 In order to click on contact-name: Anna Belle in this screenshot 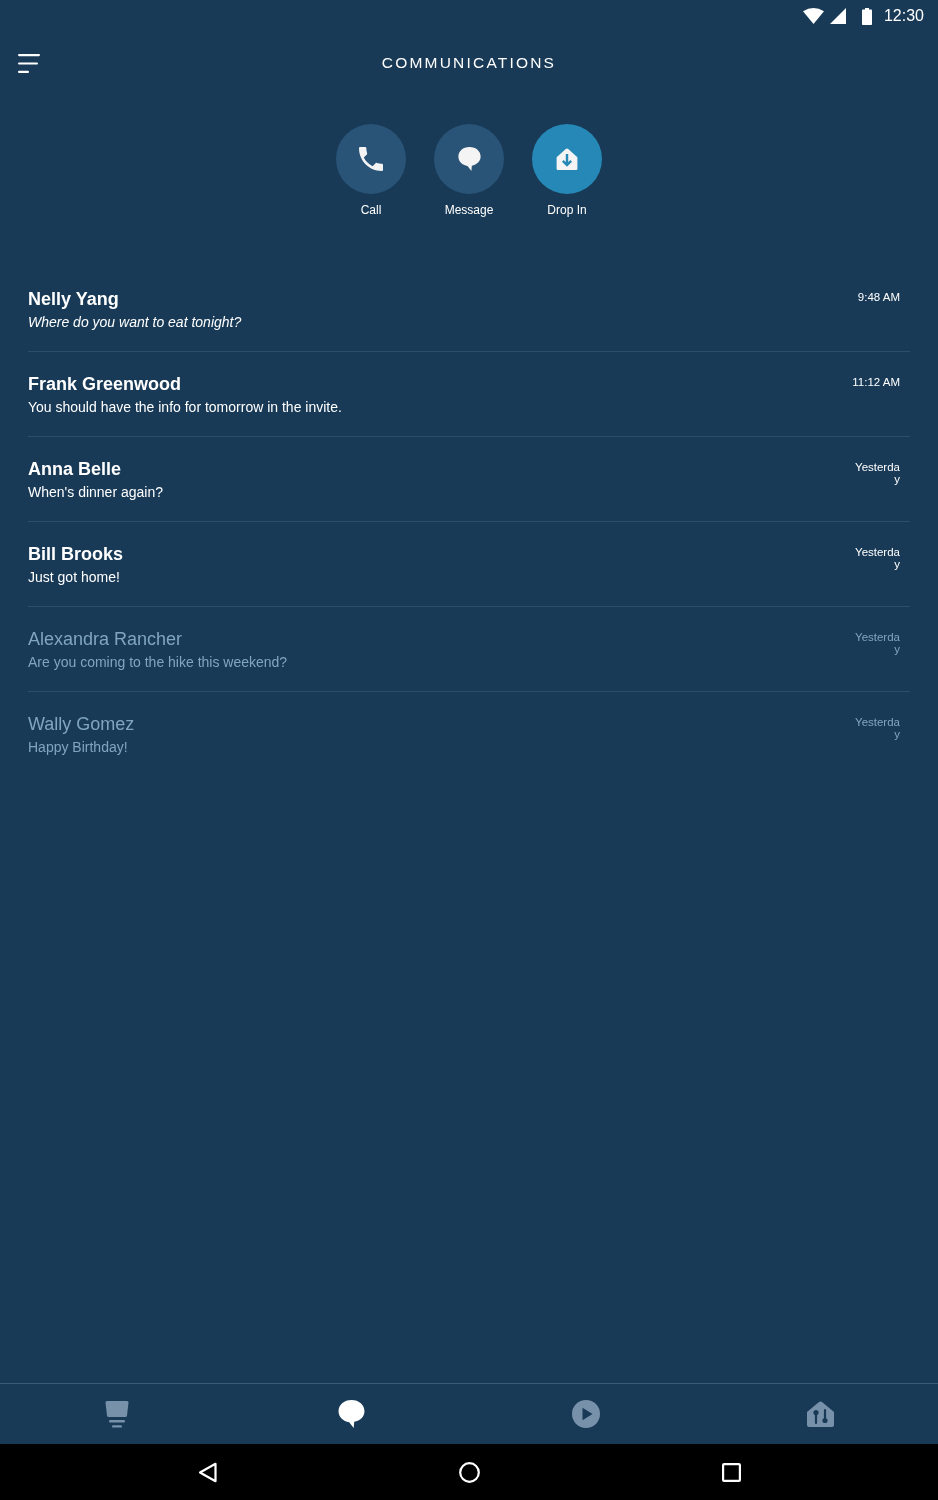, I will do `click(439, 469)`.